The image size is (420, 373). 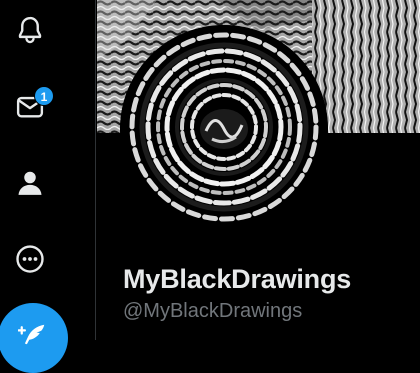 I want to click on bell-icon, so click(x=30, y=30).